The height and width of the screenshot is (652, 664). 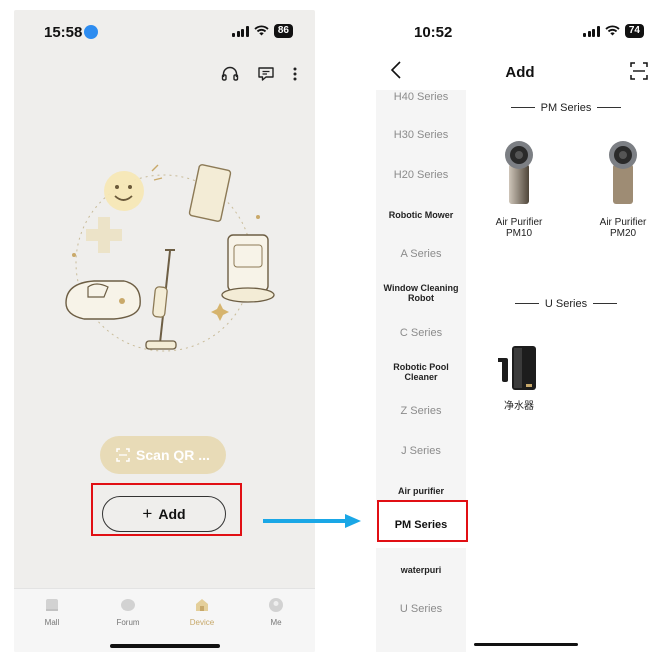 What do you see at coordinates (421, 97) in the screenshot?
I see `category-h40-series: H40 Series` at bounding box center [421, 97].